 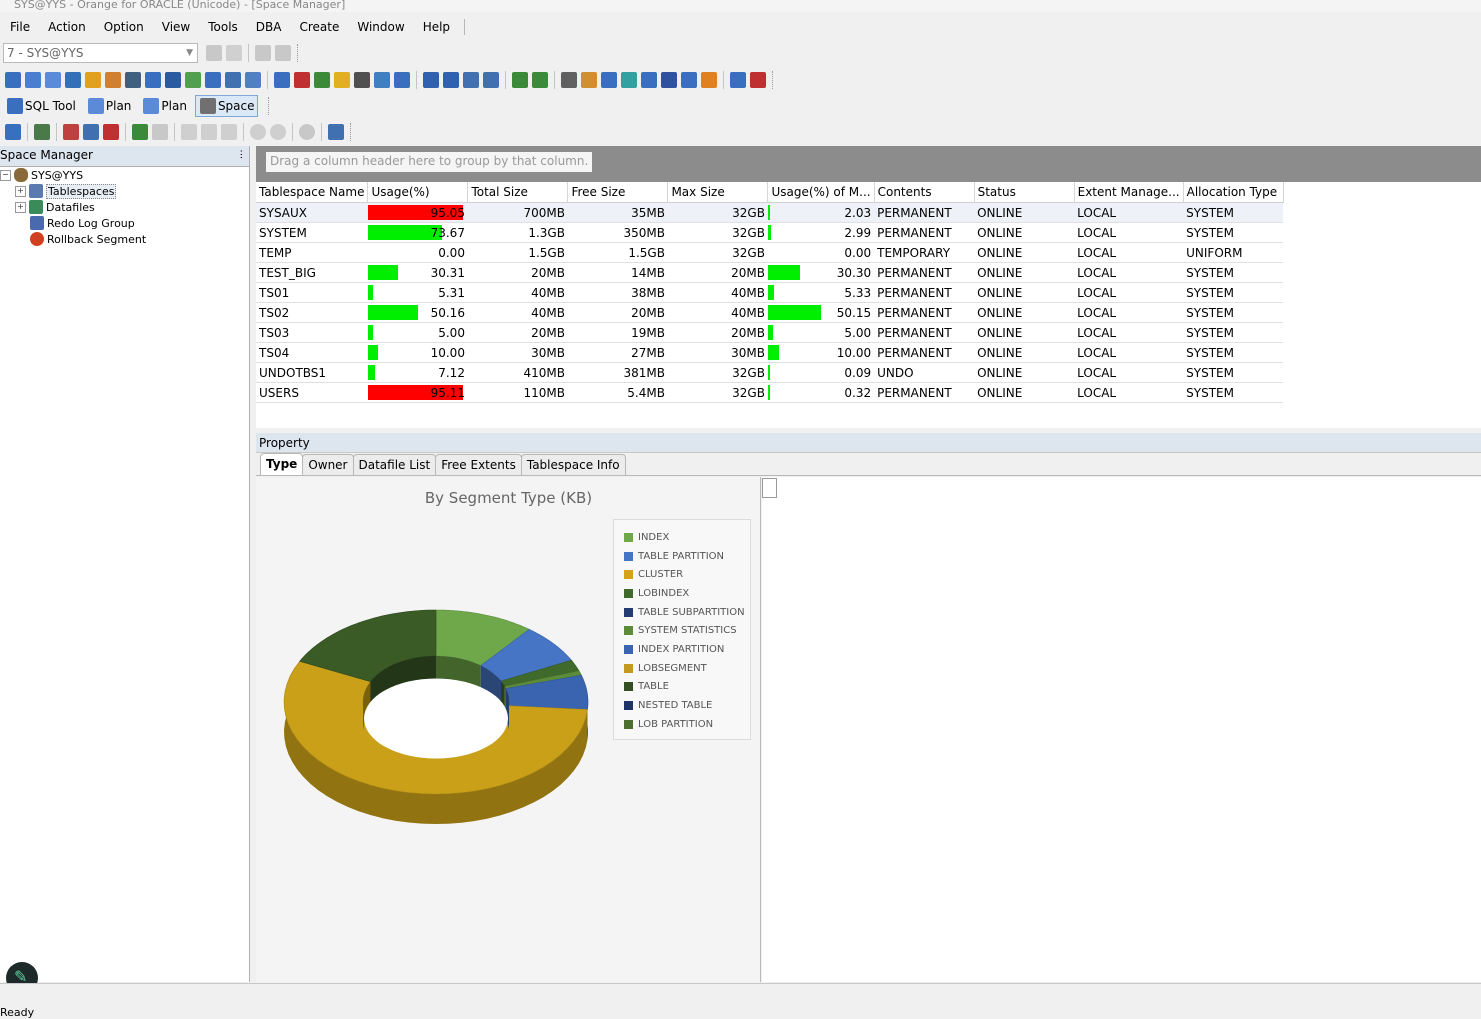 What do you see at coordinates (609, 80) in the screenshot?
I see `report-icon` at bounding box center [609, 80].